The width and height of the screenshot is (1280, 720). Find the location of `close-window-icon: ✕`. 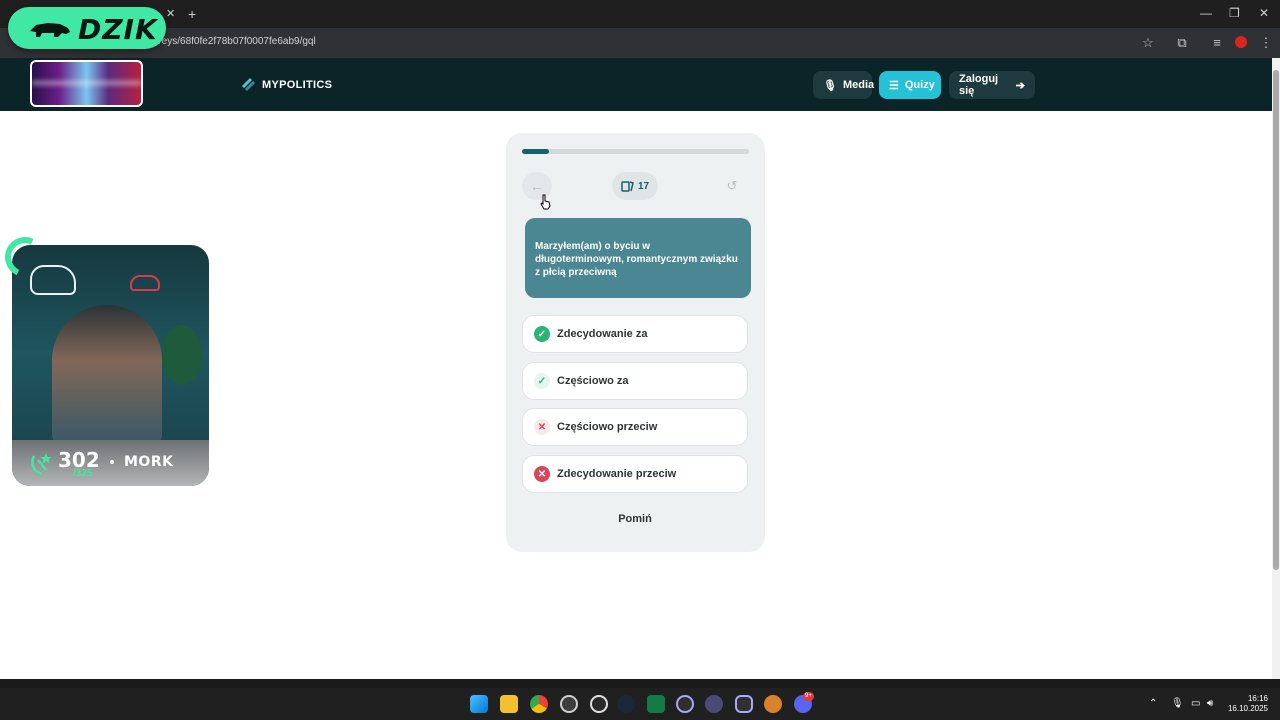

close-window-icon: ✕ is located at coordinates (1264, 13).